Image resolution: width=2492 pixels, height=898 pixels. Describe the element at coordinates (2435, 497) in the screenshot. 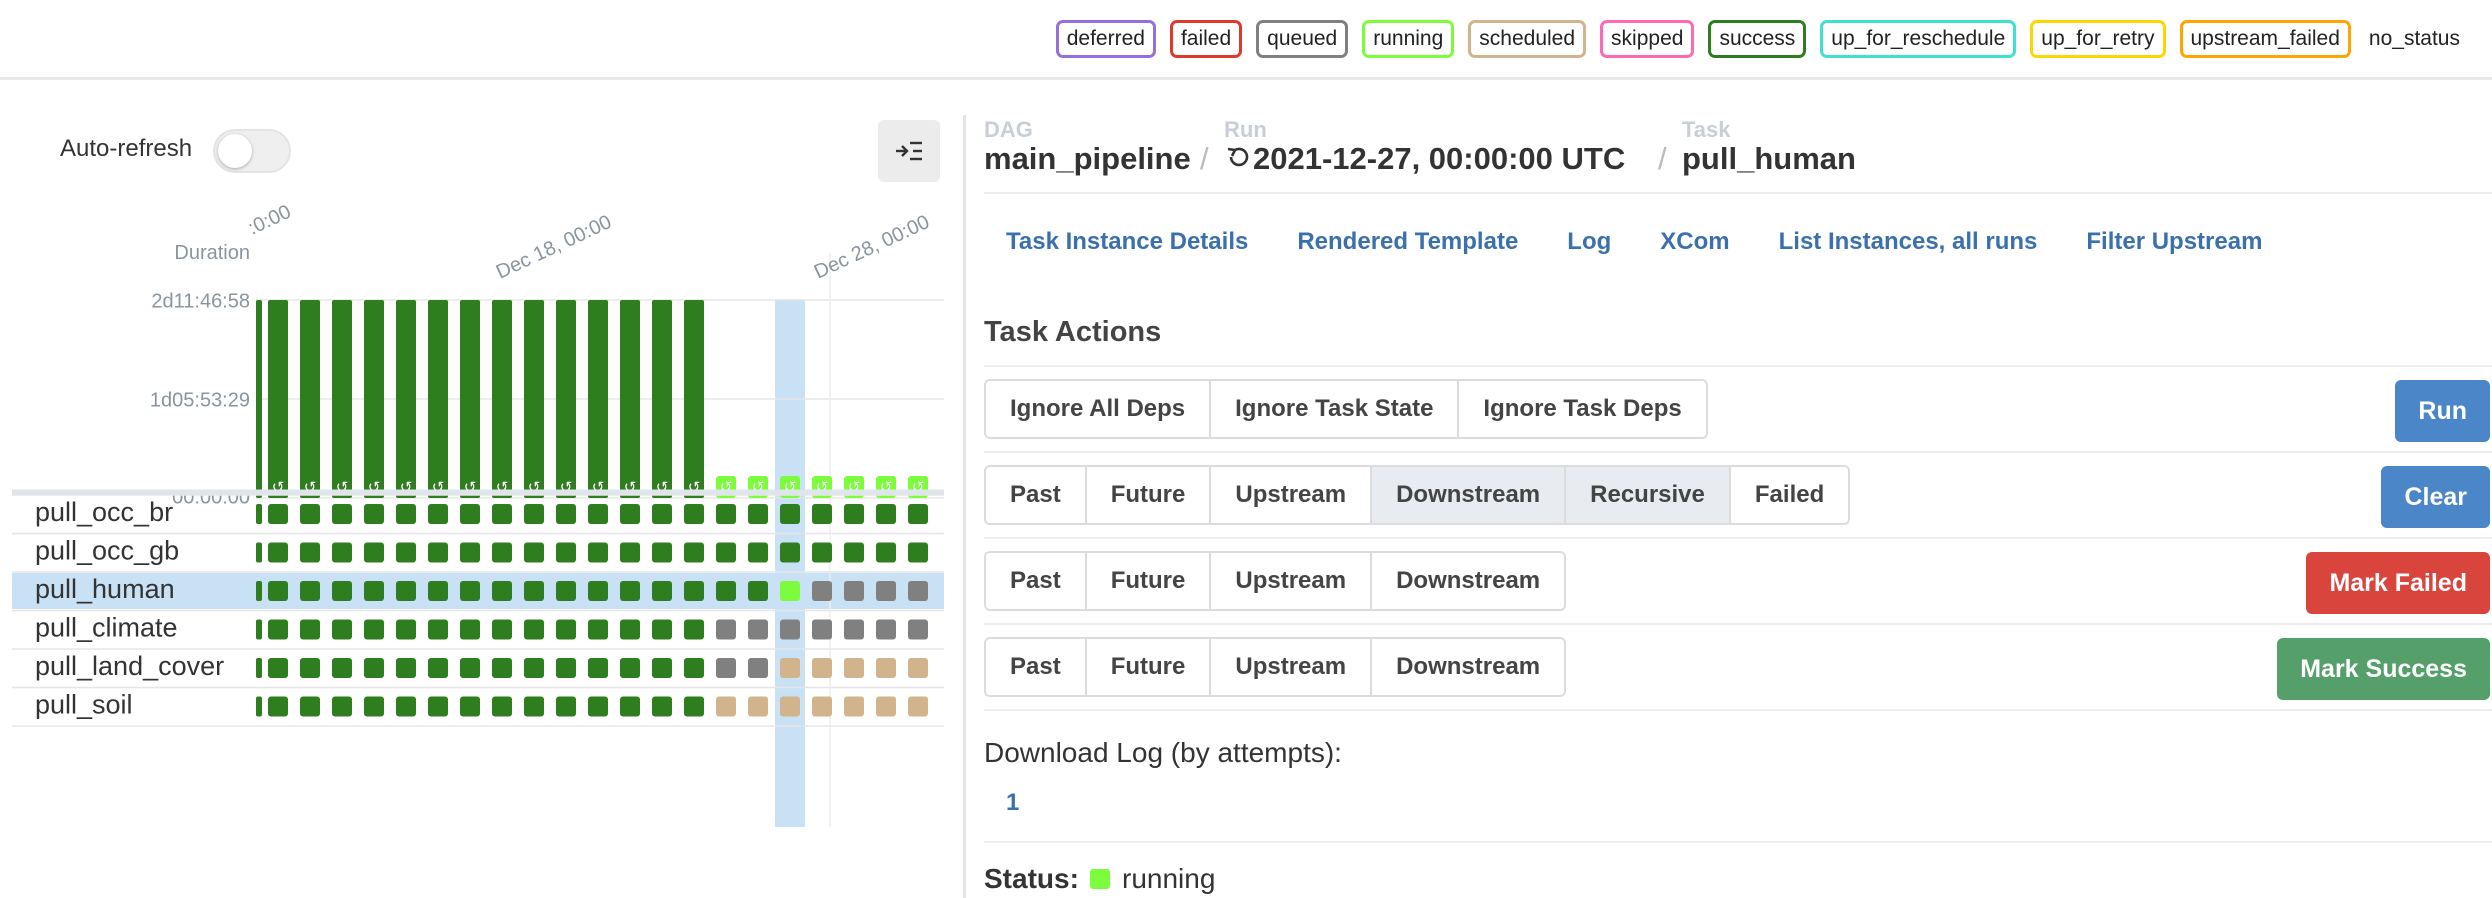

I see `clear-button: Clear` at that location.